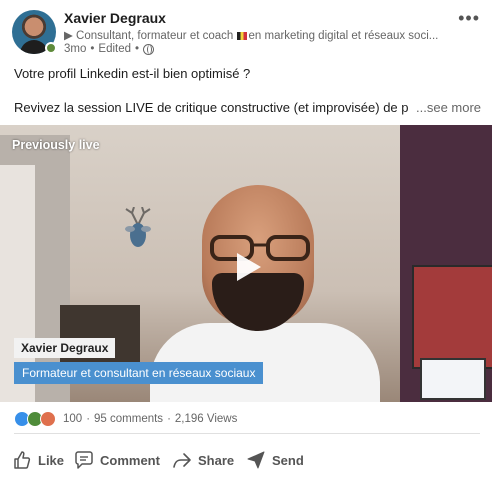 The height and width of the screenshot is (484, 492). What do you see at coordinates (48, 419) in the screenshot?
I see `love-icon` at bounding box center [48, 419].